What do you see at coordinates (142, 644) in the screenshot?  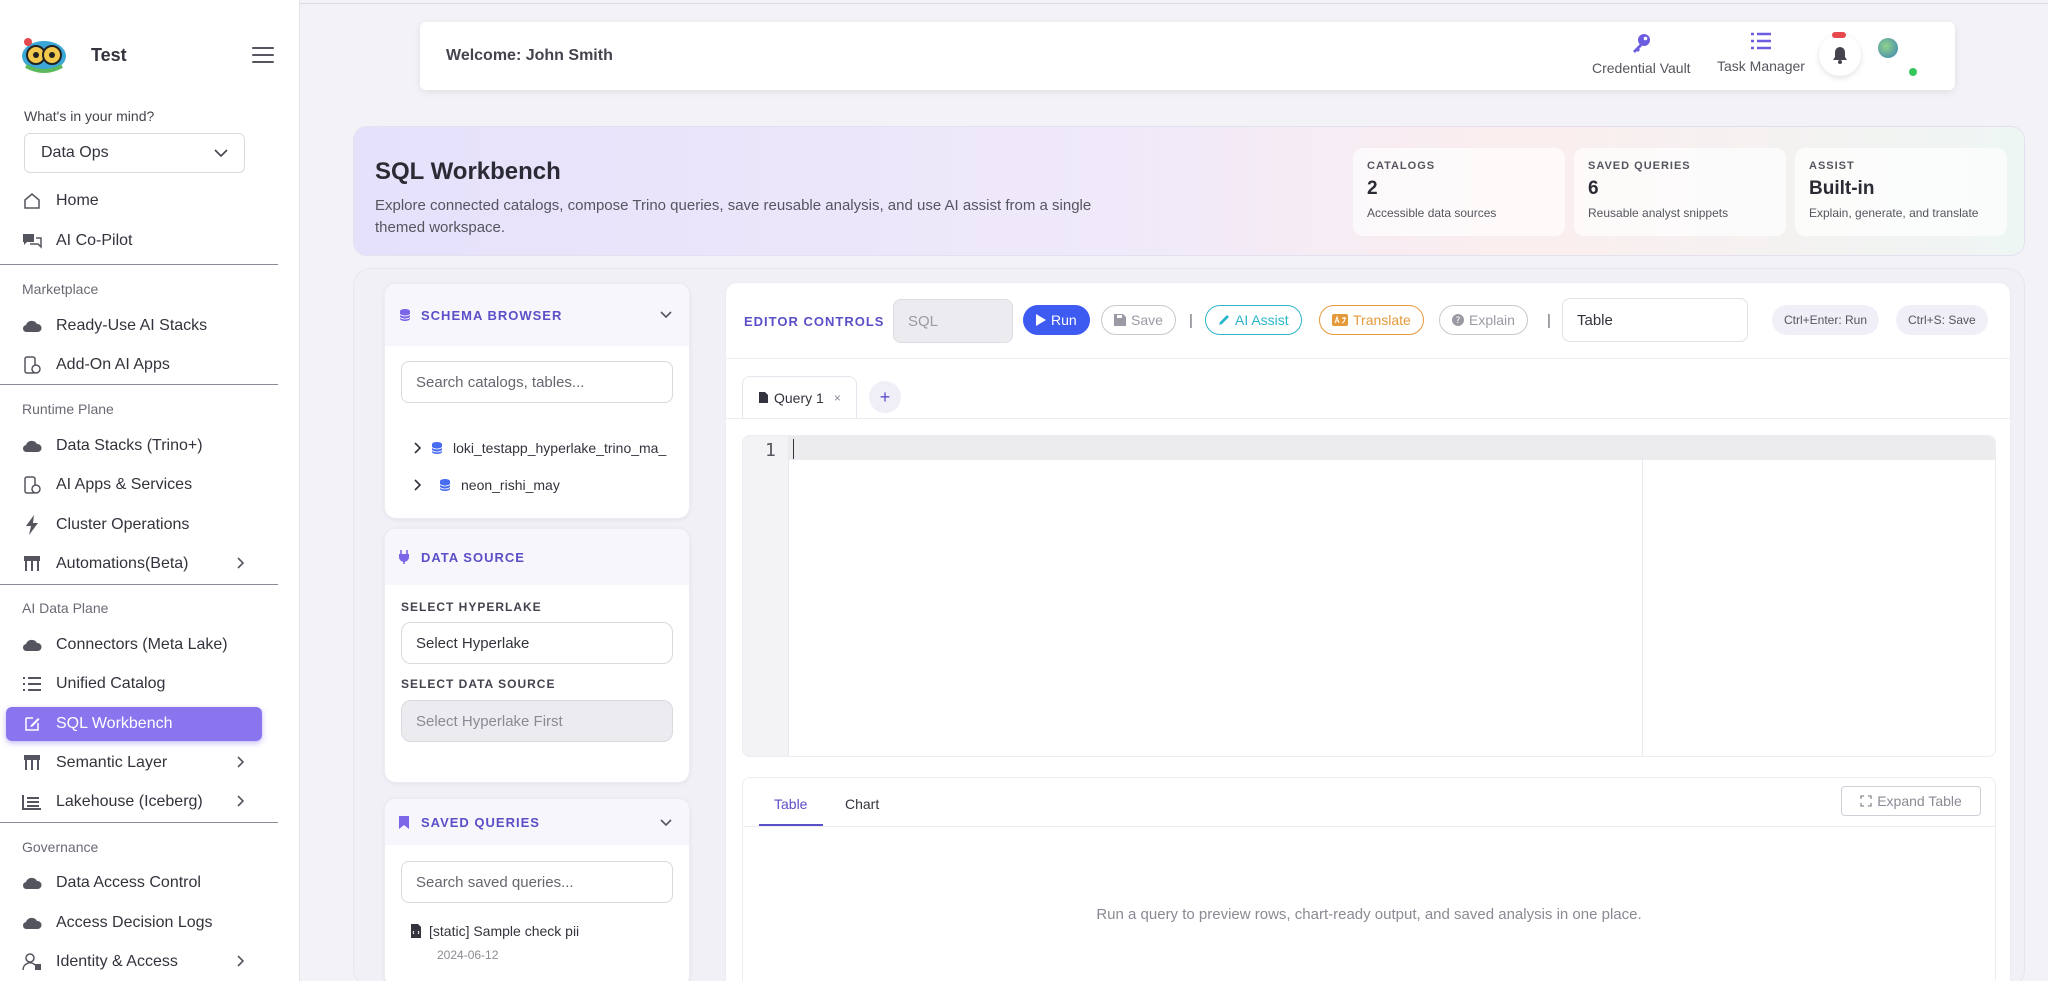 I see `sidebar-item-label: Connectors (Meta Lake)` at bounding box center [142, 644].